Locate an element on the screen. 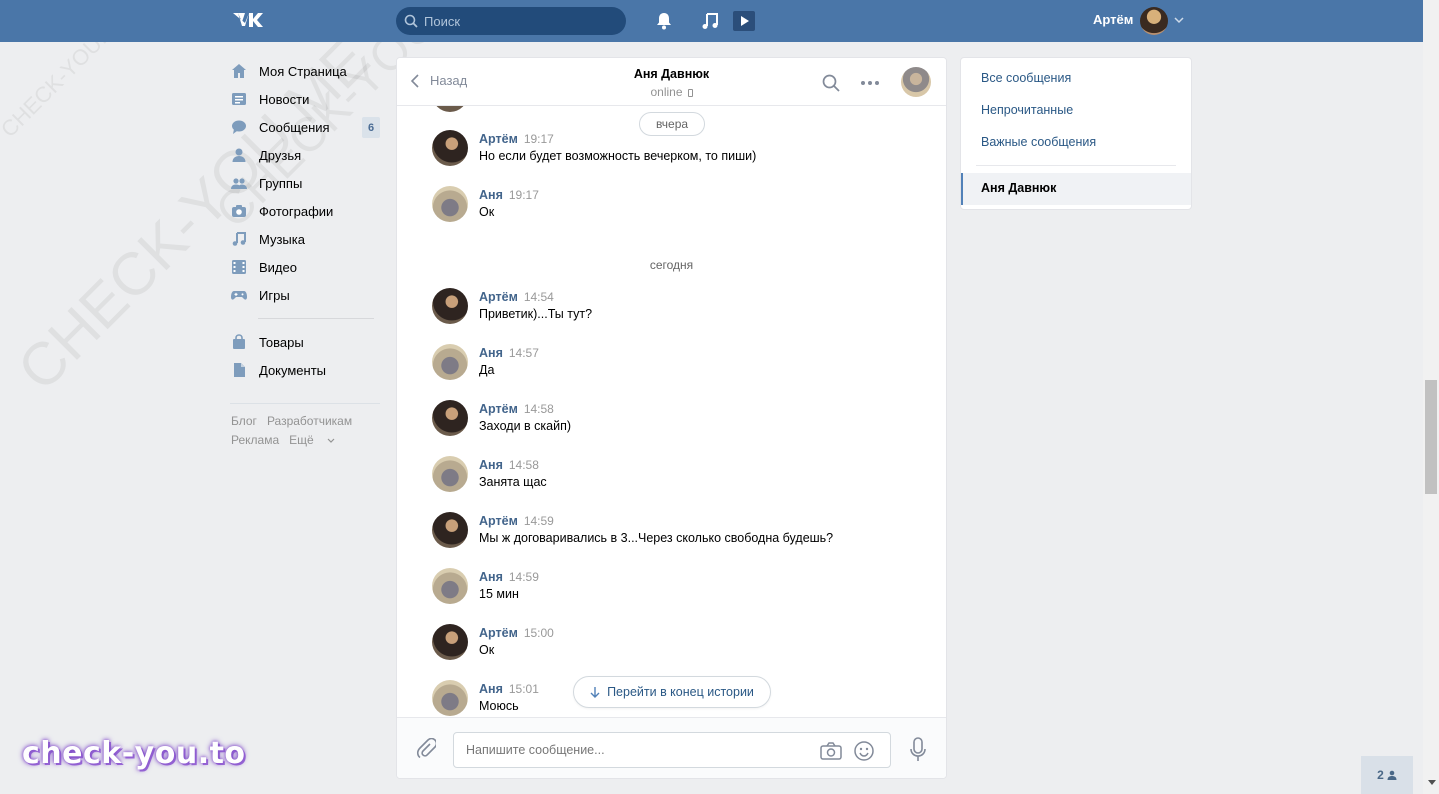 The height and width of the screenshot is (794, 1439). microphone-icon is located at coordinates (918, 750).